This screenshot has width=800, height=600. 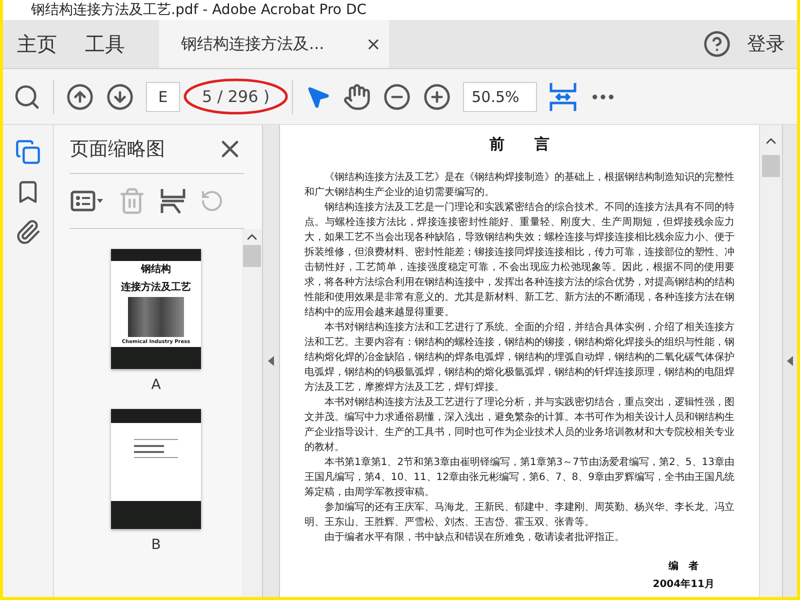 I want to click on page-thumbnail, so click(x=156, y=469).